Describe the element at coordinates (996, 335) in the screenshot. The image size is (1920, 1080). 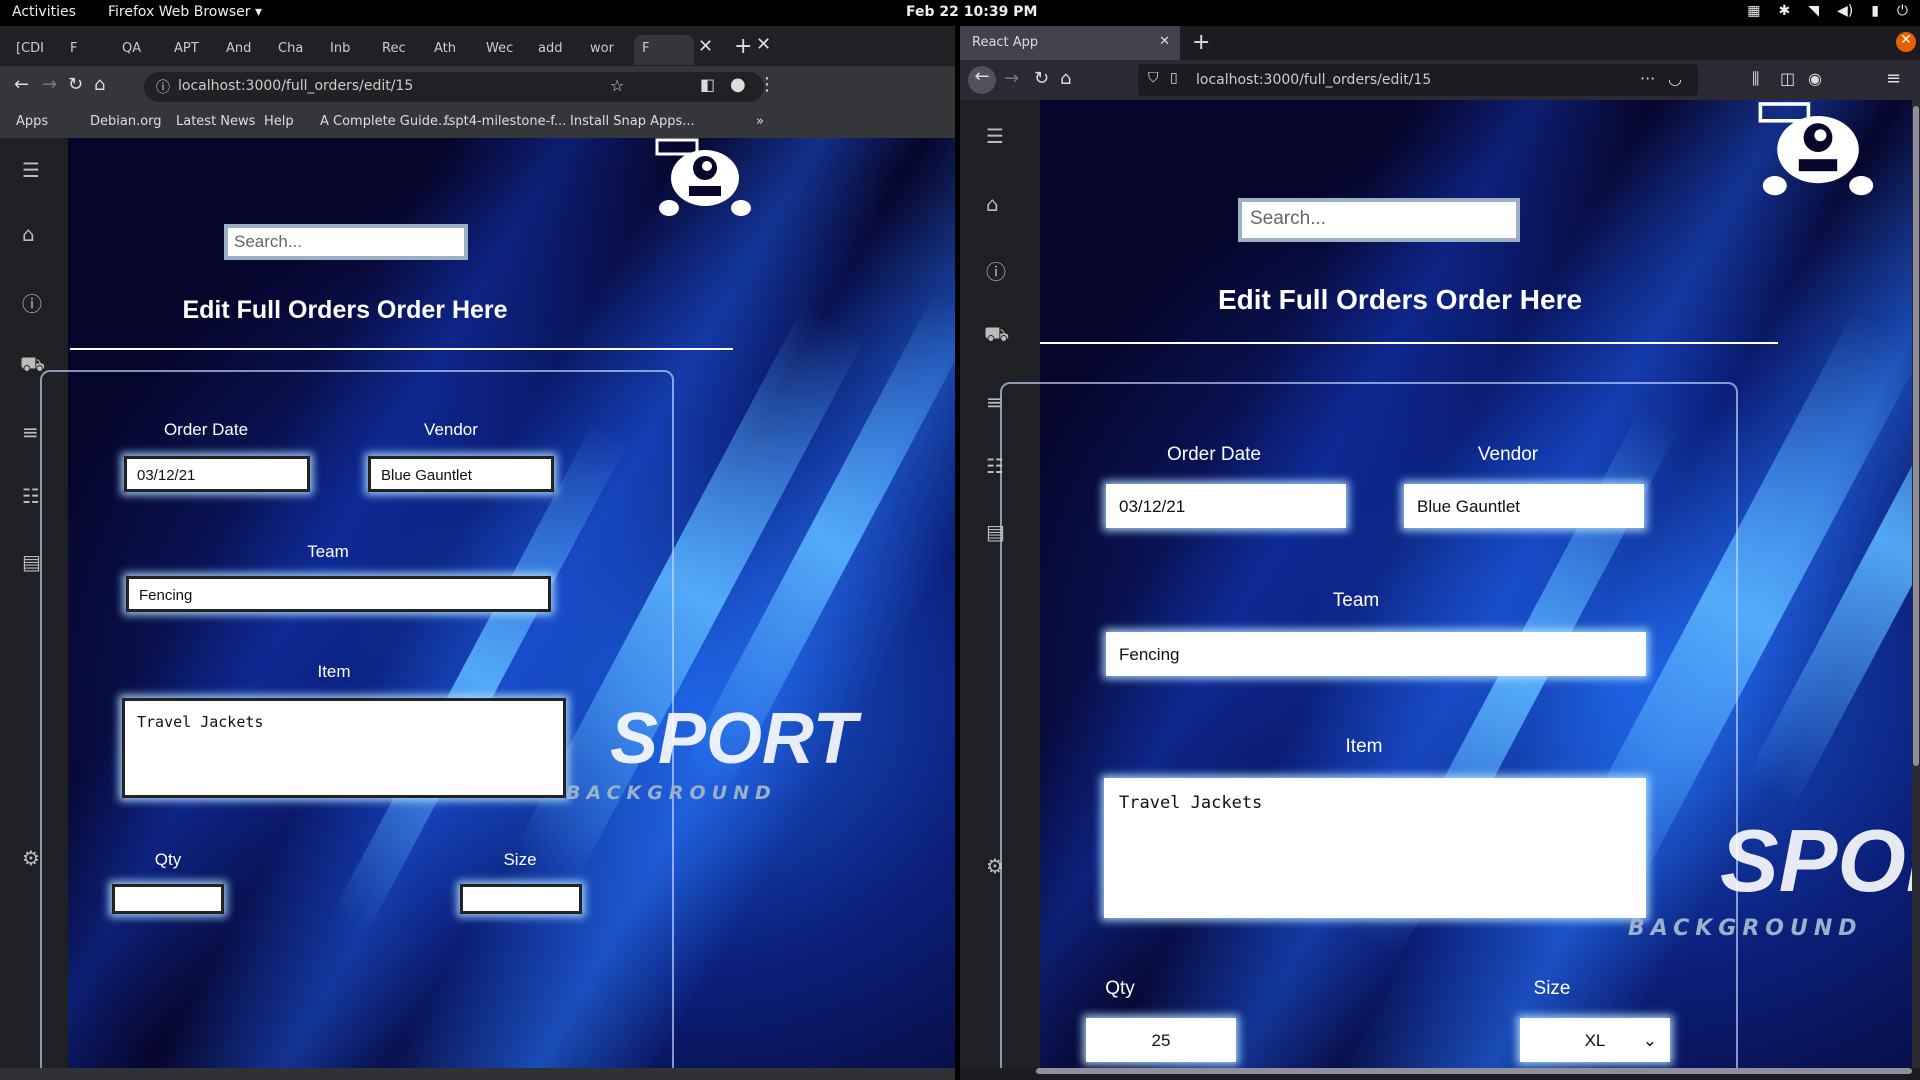
I see `truck-icon: ⛟` at that location.